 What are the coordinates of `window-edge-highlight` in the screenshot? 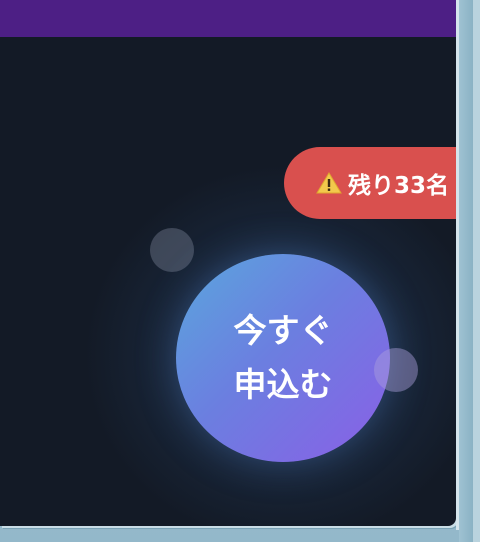 It's located at (457, 265).